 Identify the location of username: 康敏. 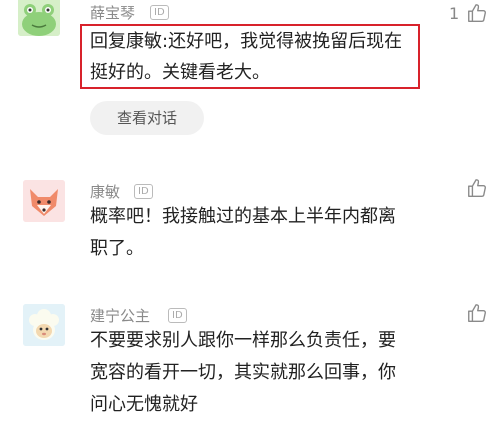
(105, 191).